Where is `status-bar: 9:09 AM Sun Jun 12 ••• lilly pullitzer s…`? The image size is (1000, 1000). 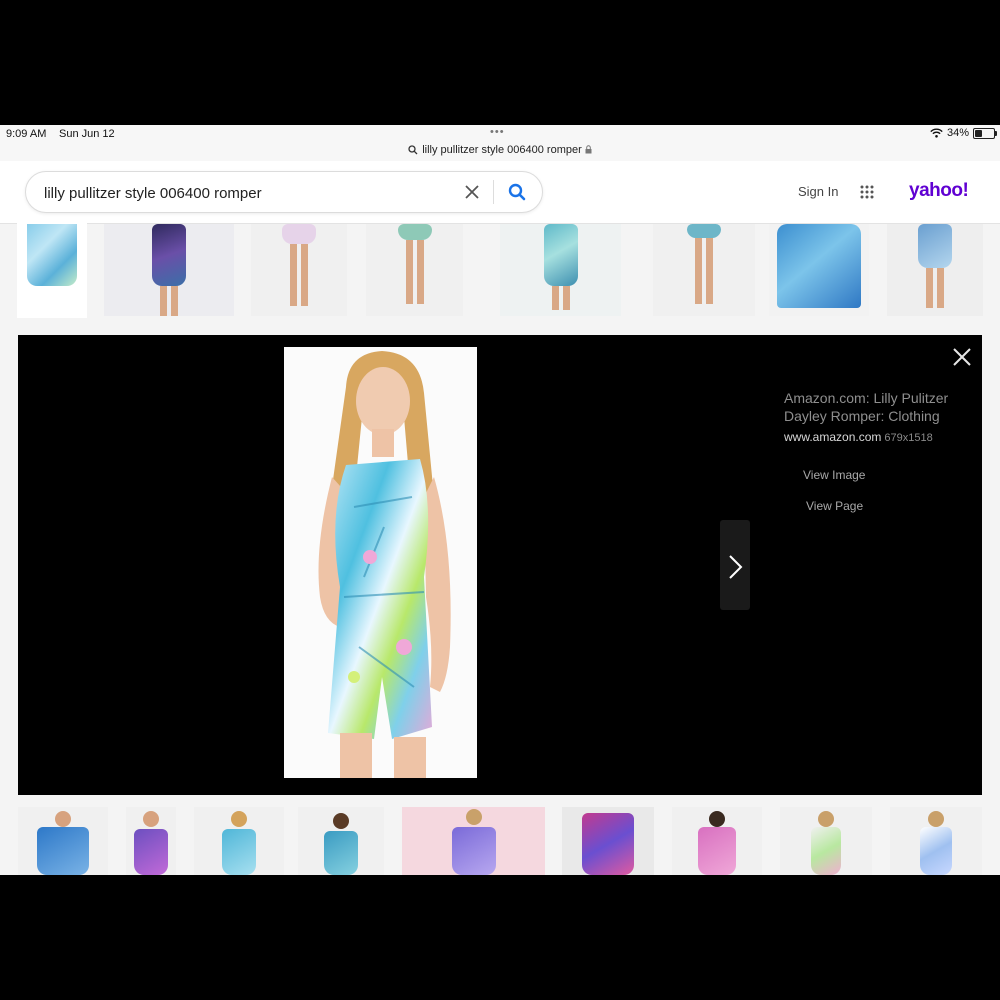 status-bar: 9:09 AM Sun Jun 12 ••• lilly pullitzer s… is located at coordinates (500, 143).